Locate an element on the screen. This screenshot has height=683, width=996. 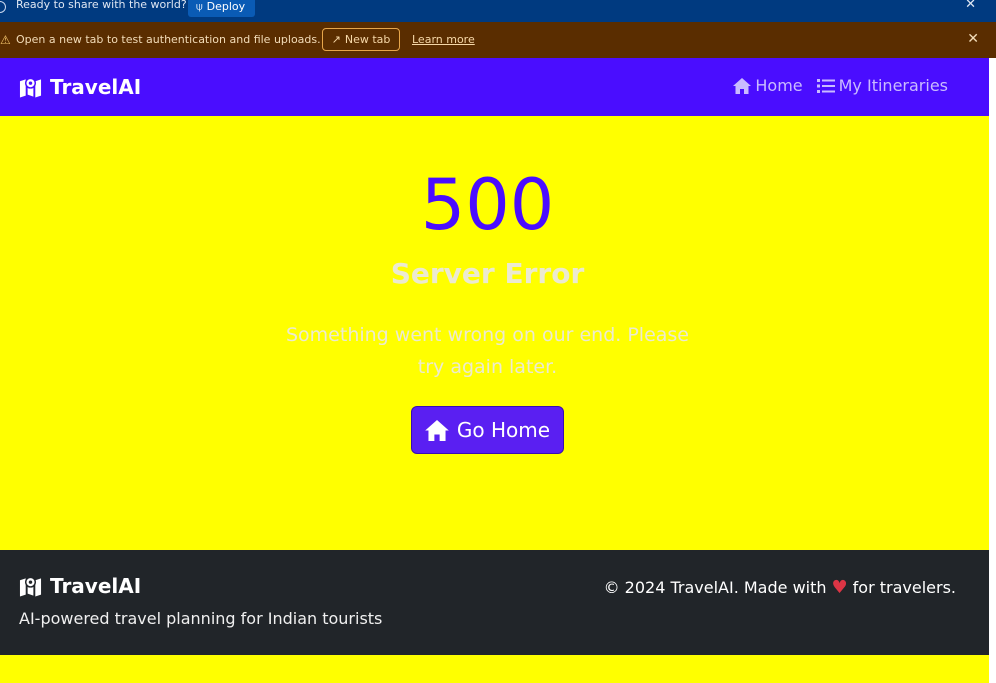
external-link-icon: ↗ is located at coordinates (336, 39).